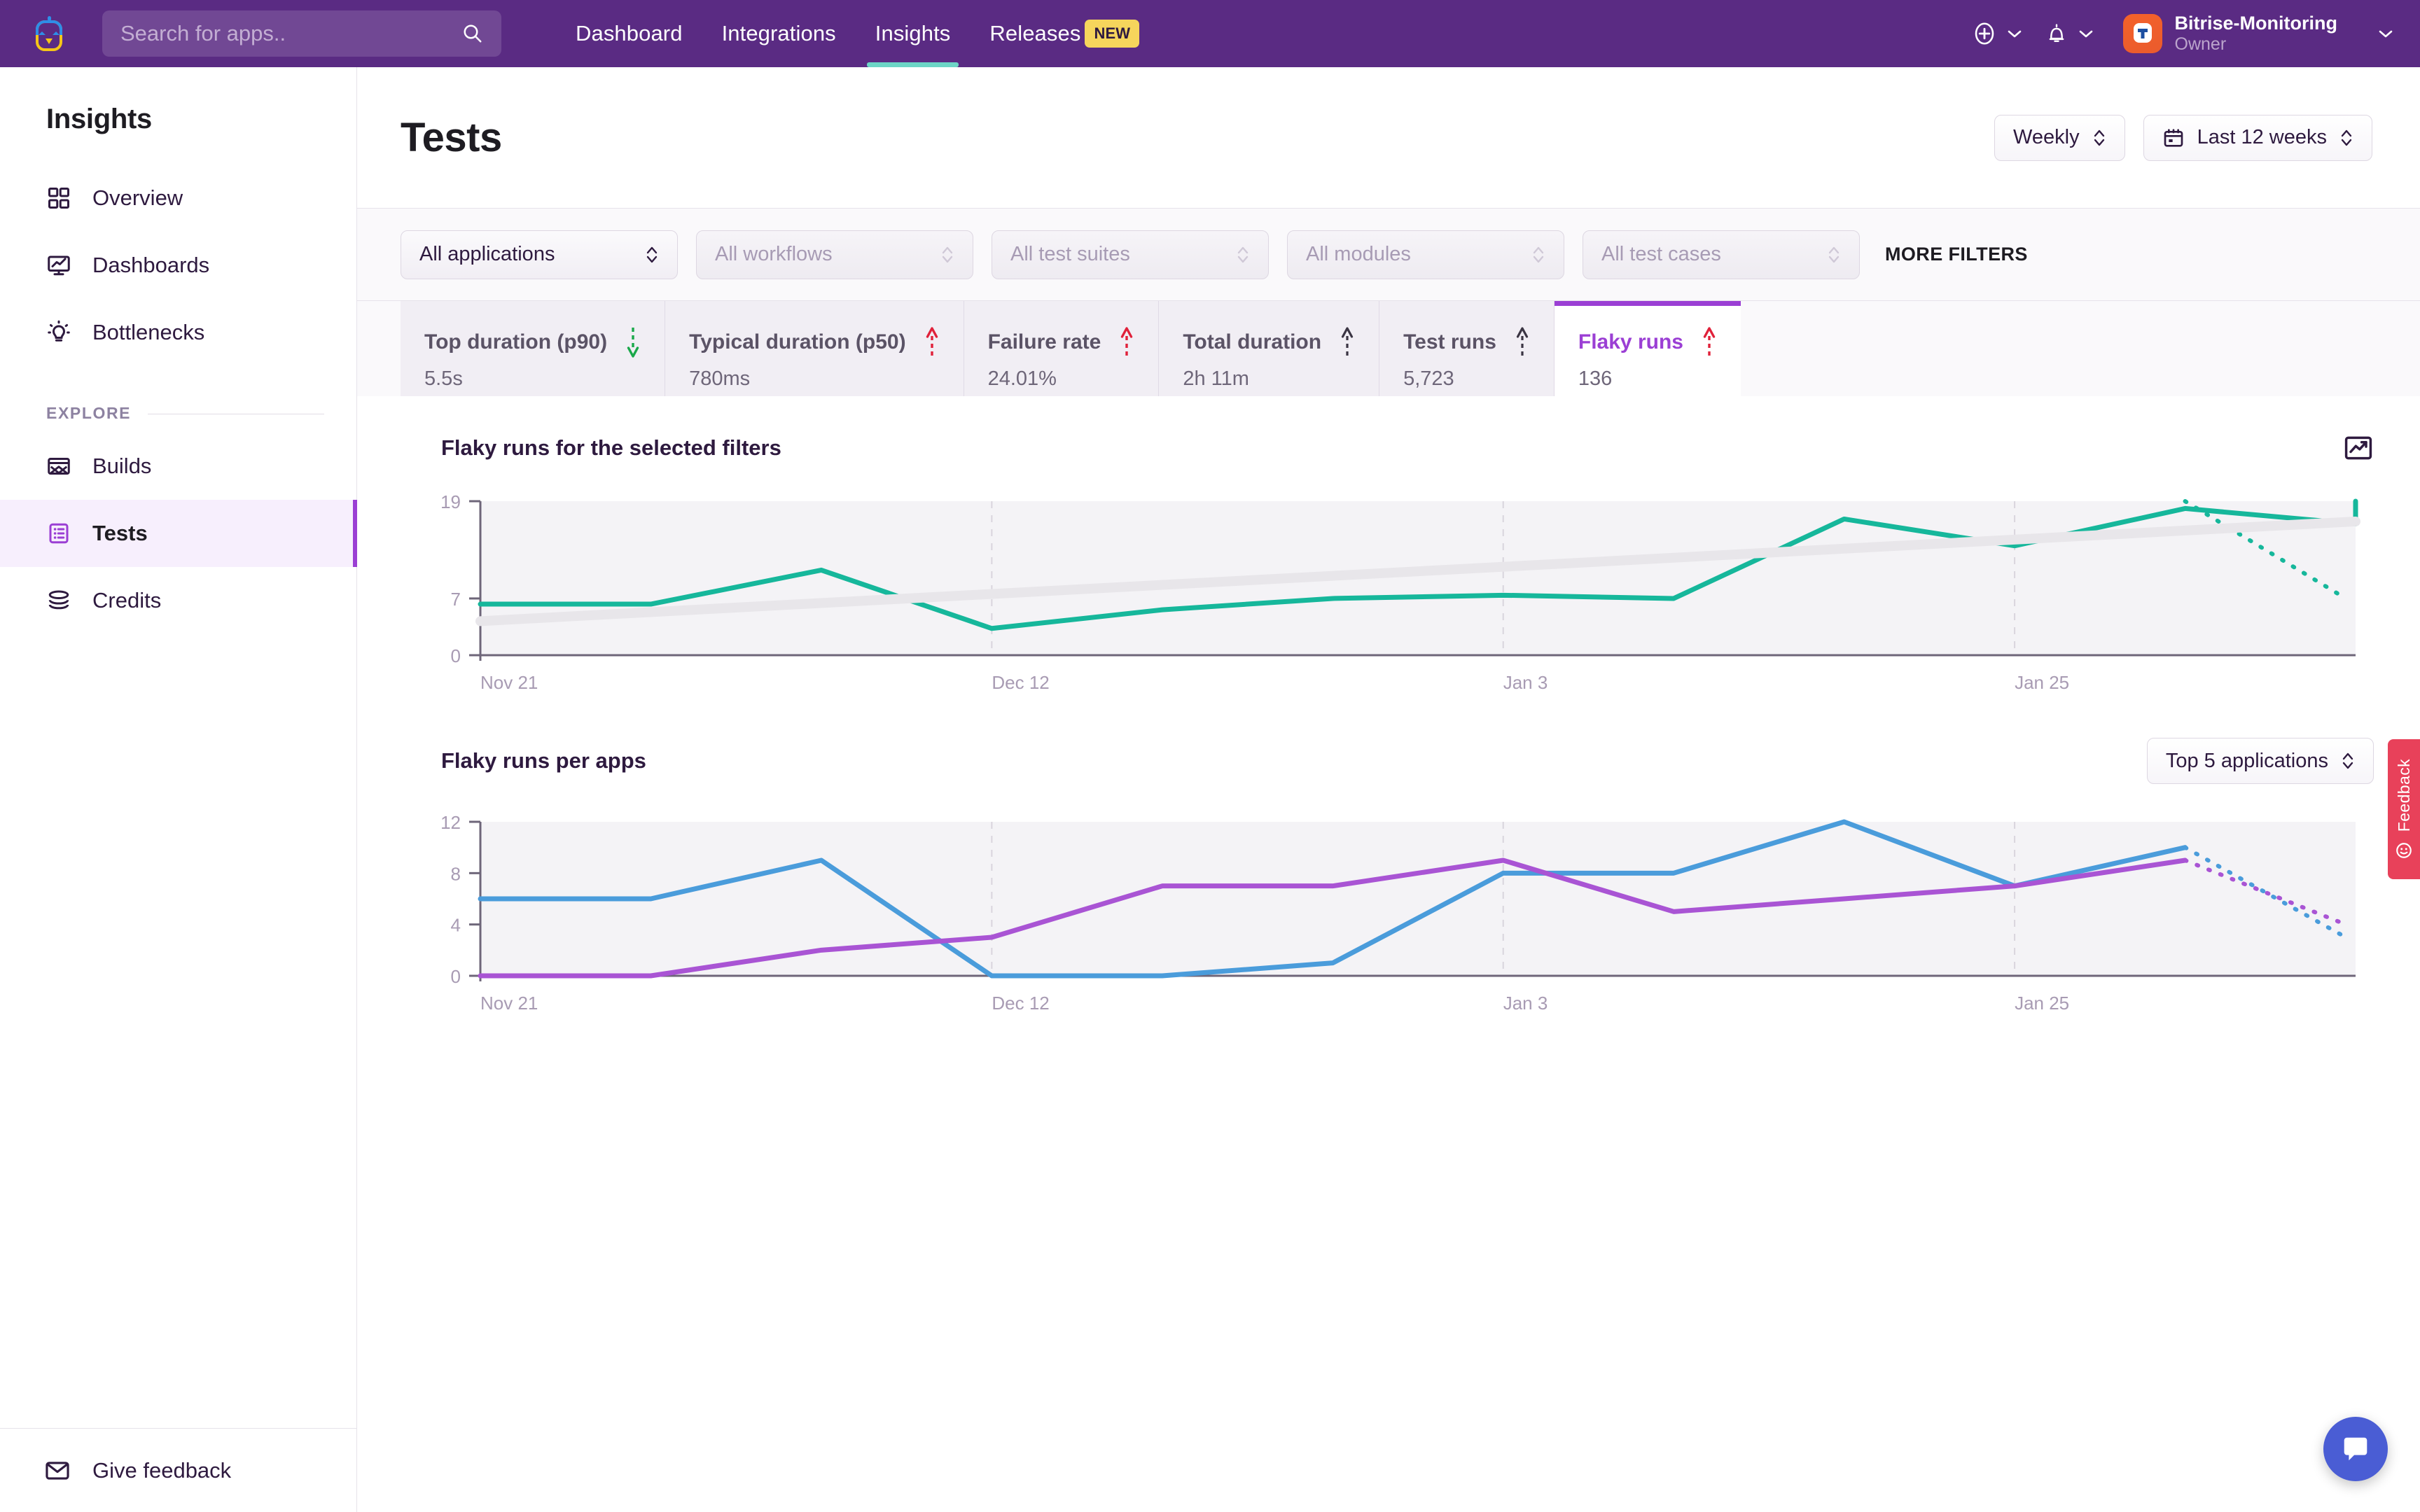  I want to click on metric-tab-label: Top duration (p90), so click(516, 342).